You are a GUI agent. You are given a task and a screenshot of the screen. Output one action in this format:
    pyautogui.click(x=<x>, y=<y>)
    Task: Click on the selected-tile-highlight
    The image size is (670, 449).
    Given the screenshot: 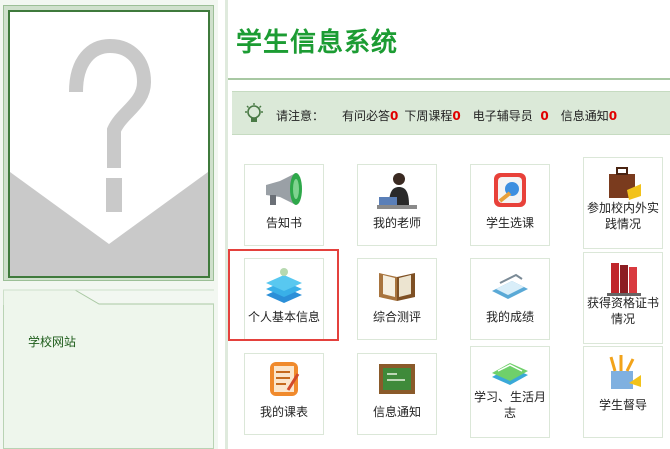 What is the action you would take?
    pyautogui.click(x=283, y=295)
    